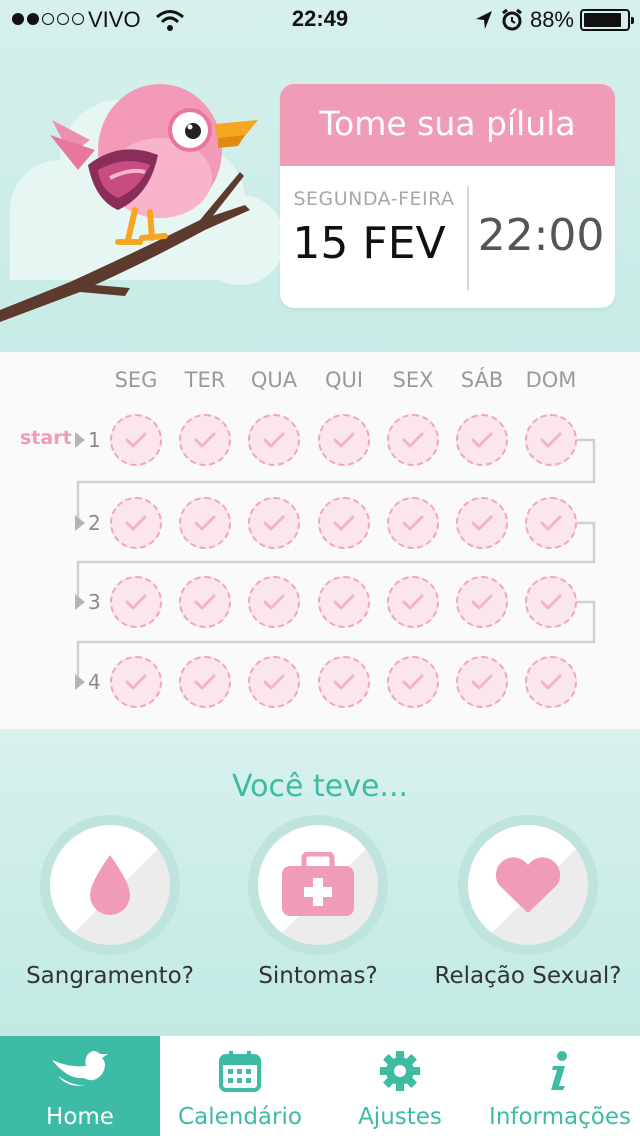  I want to click on gear-icon, so click(400, 1071).